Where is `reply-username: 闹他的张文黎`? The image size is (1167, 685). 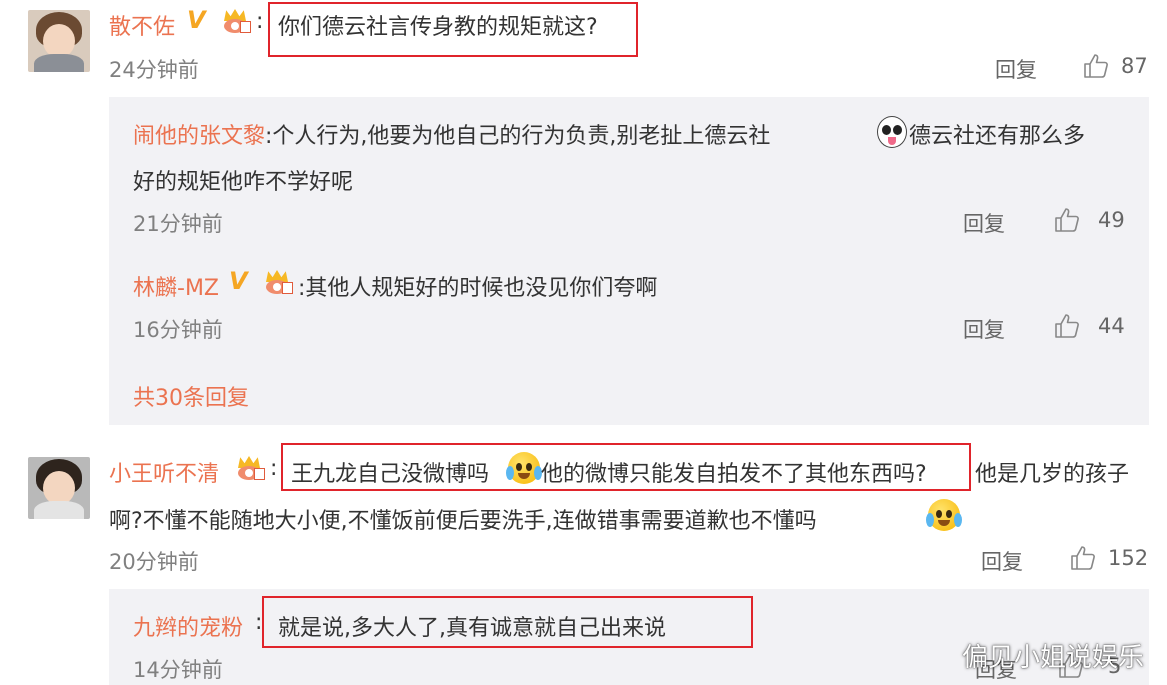
reply-username: 闹他的张文黎 is located at coordinates (199, 134).